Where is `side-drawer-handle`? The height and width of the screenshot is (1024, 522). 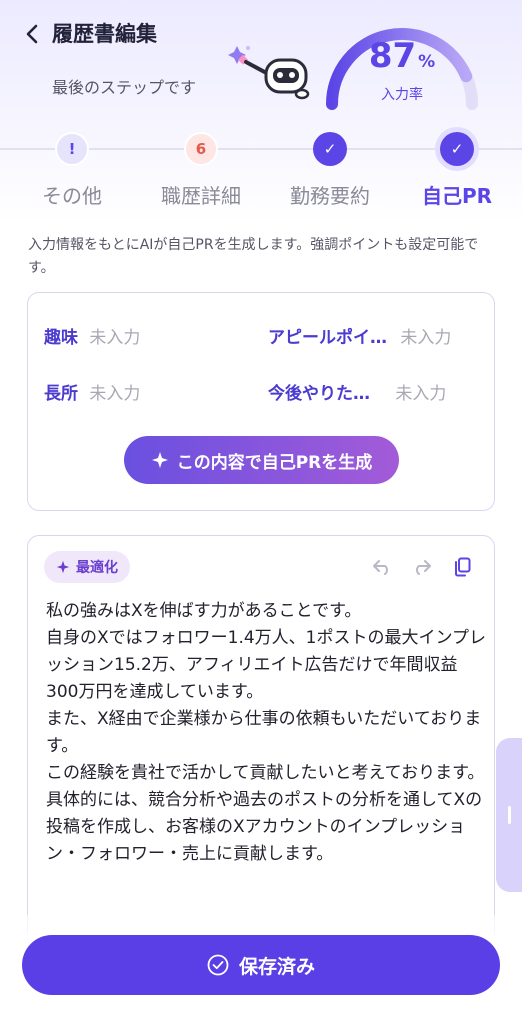 side-drawer-handle is located at coordinates (509, 815).